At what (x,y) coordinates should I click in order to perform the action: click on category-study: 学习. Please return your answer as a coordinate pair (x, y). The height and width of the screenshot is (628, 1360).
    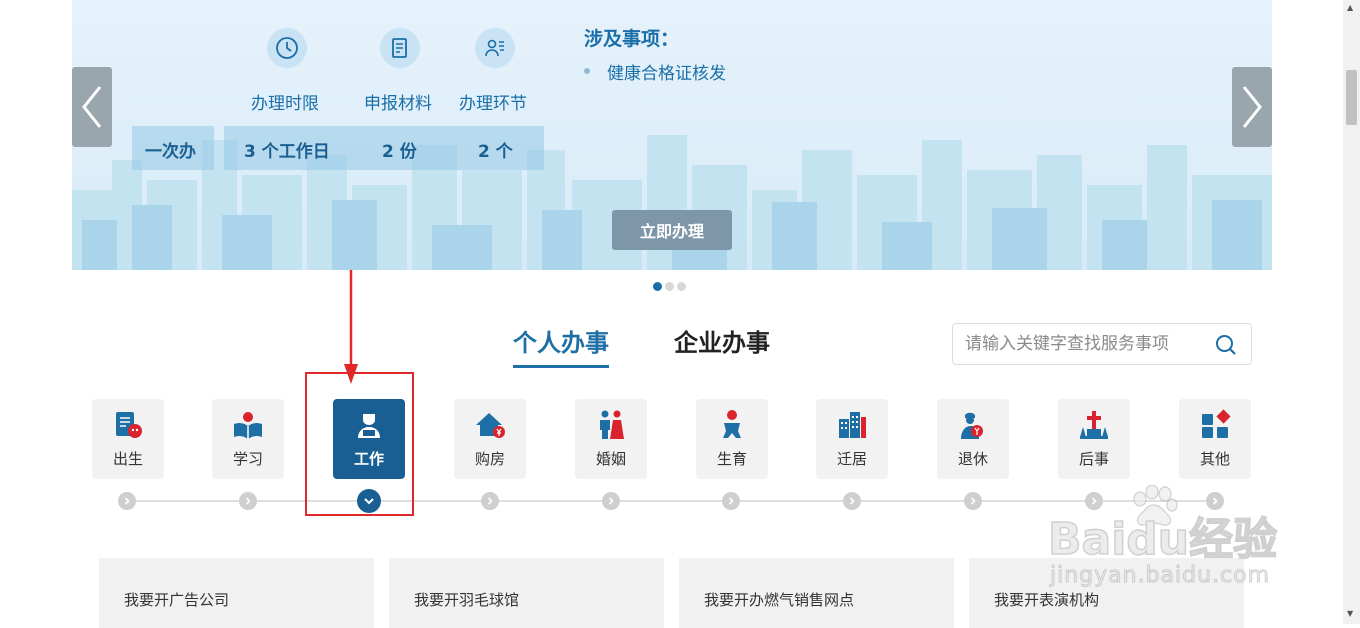
    Looking at the image, I should click on (248, 439).